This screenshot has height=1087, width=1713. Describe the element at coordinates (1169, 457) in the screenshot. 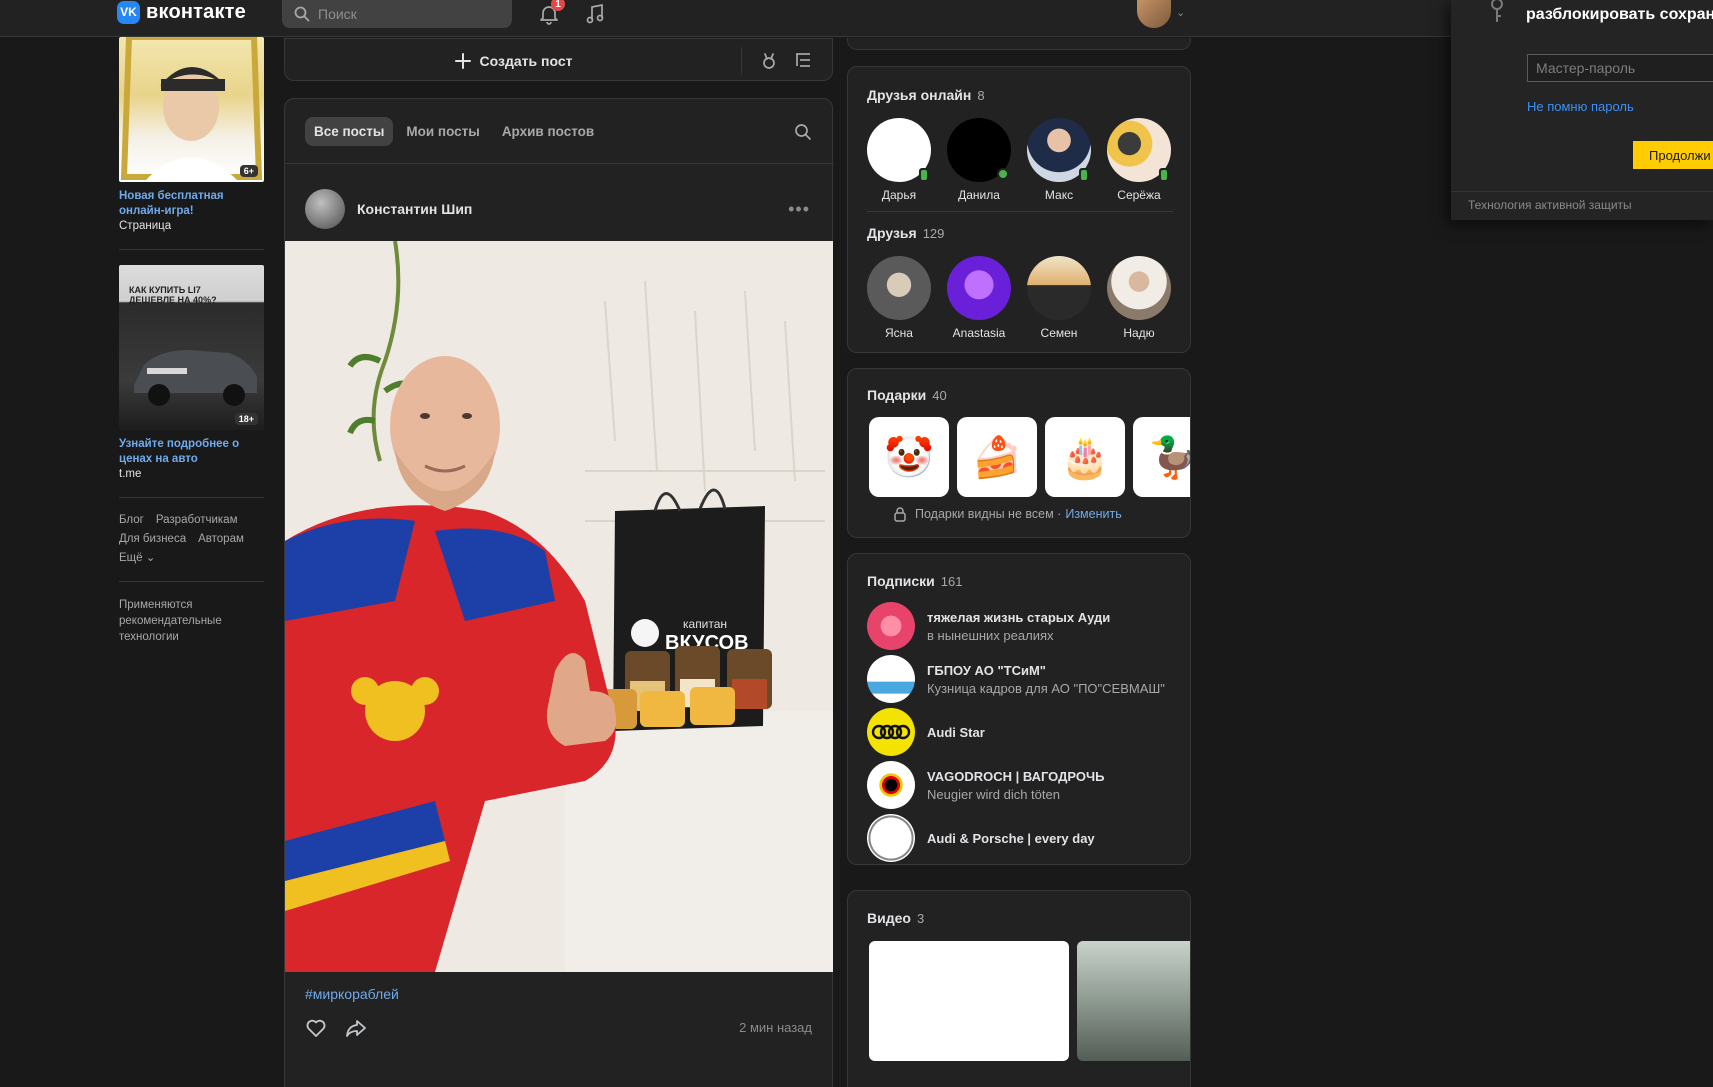

I see `duck-icon: 🦆` at that location.